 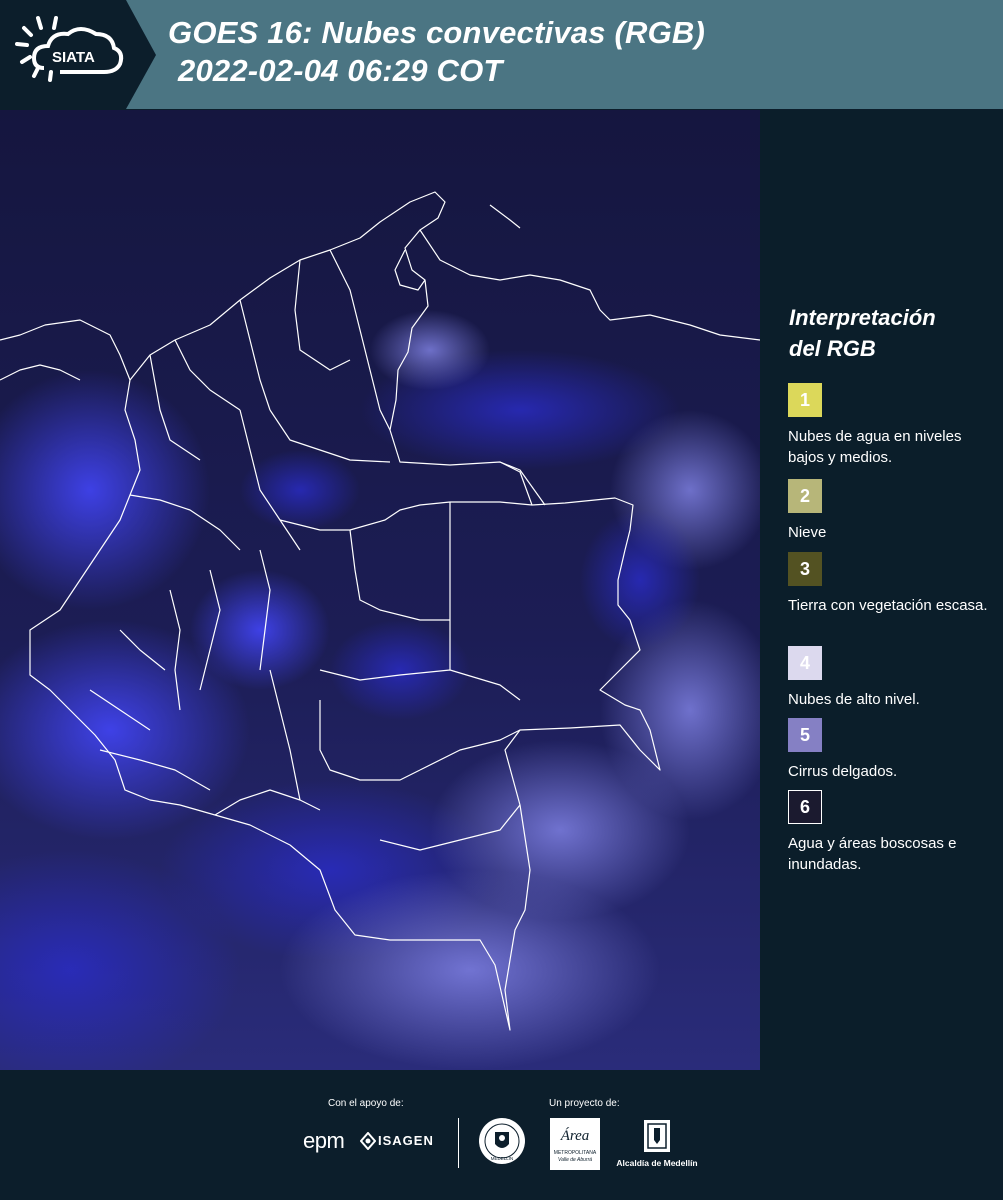 What do you see at coordinates (575, 1153) in the screenshot?
I see `area-logo-sub1: METROPOLITANA` at bounding box center [575, 1153].